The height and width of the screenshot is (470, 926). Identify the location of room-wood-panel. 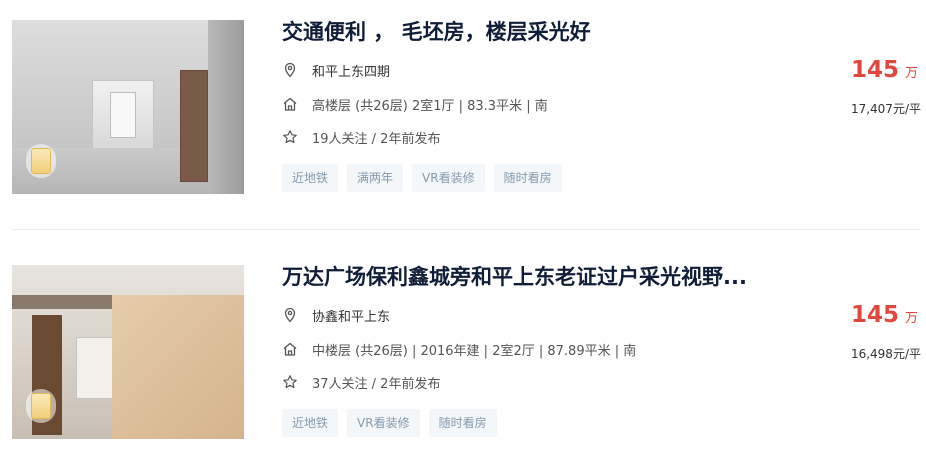
(178, 367).